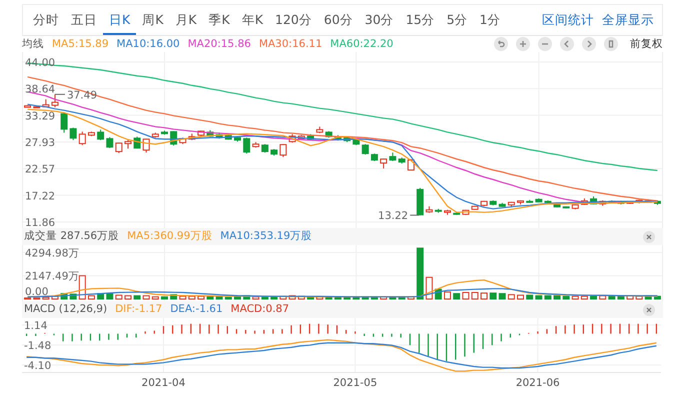  Describe the element at coordinates (40, 142) in the screenshot. I see `axis-label: 27.93` at that location.